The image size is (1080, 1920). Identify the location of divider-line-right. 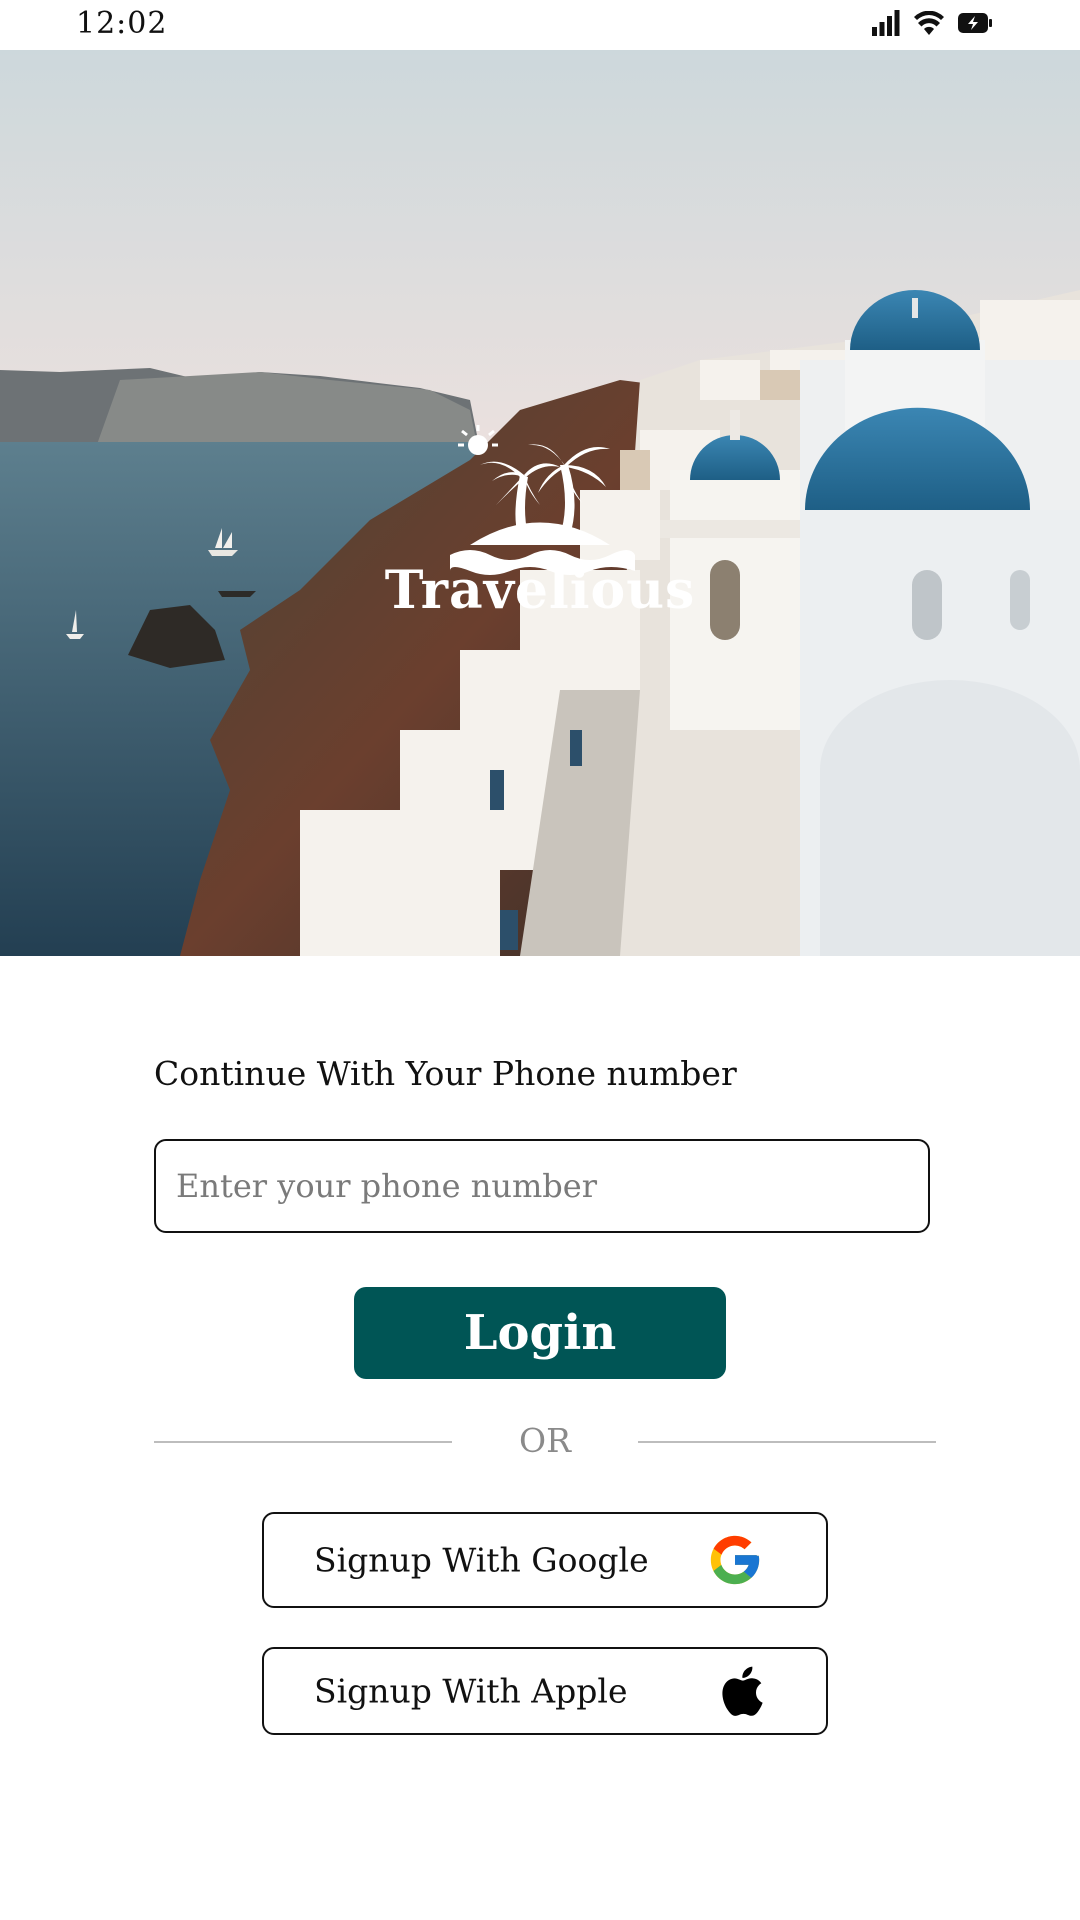
(787, 1442).